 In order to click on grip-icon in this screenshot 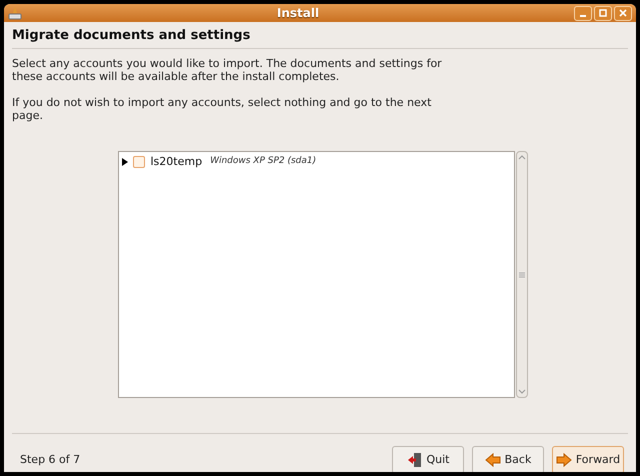, I will do `click(521, 275)`.